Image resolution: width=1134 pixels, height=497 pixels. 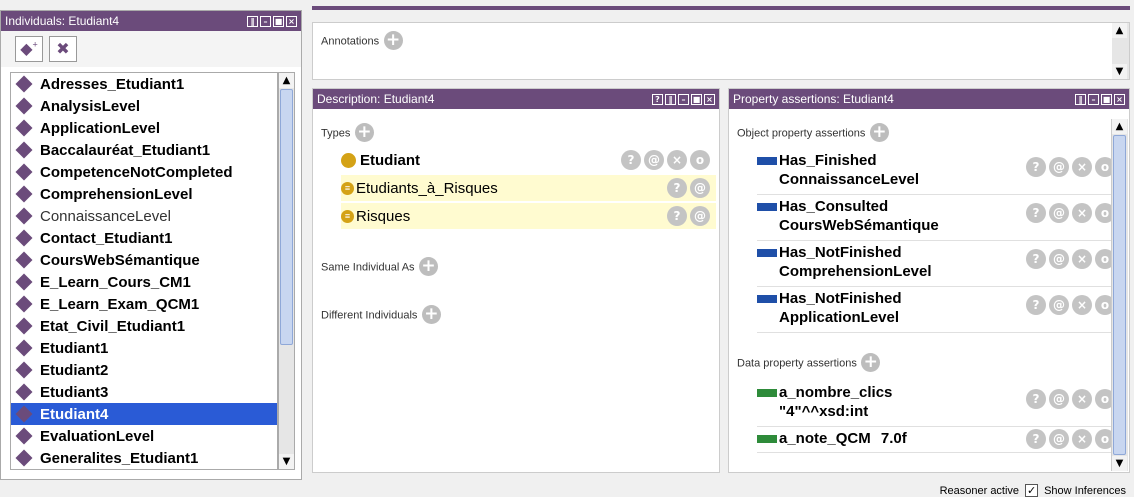 What do you see at coordinates (144, 84) in the screenshot?
I see `individual-item: Adresses_Etudiant1` at bounding box center [144, 84].